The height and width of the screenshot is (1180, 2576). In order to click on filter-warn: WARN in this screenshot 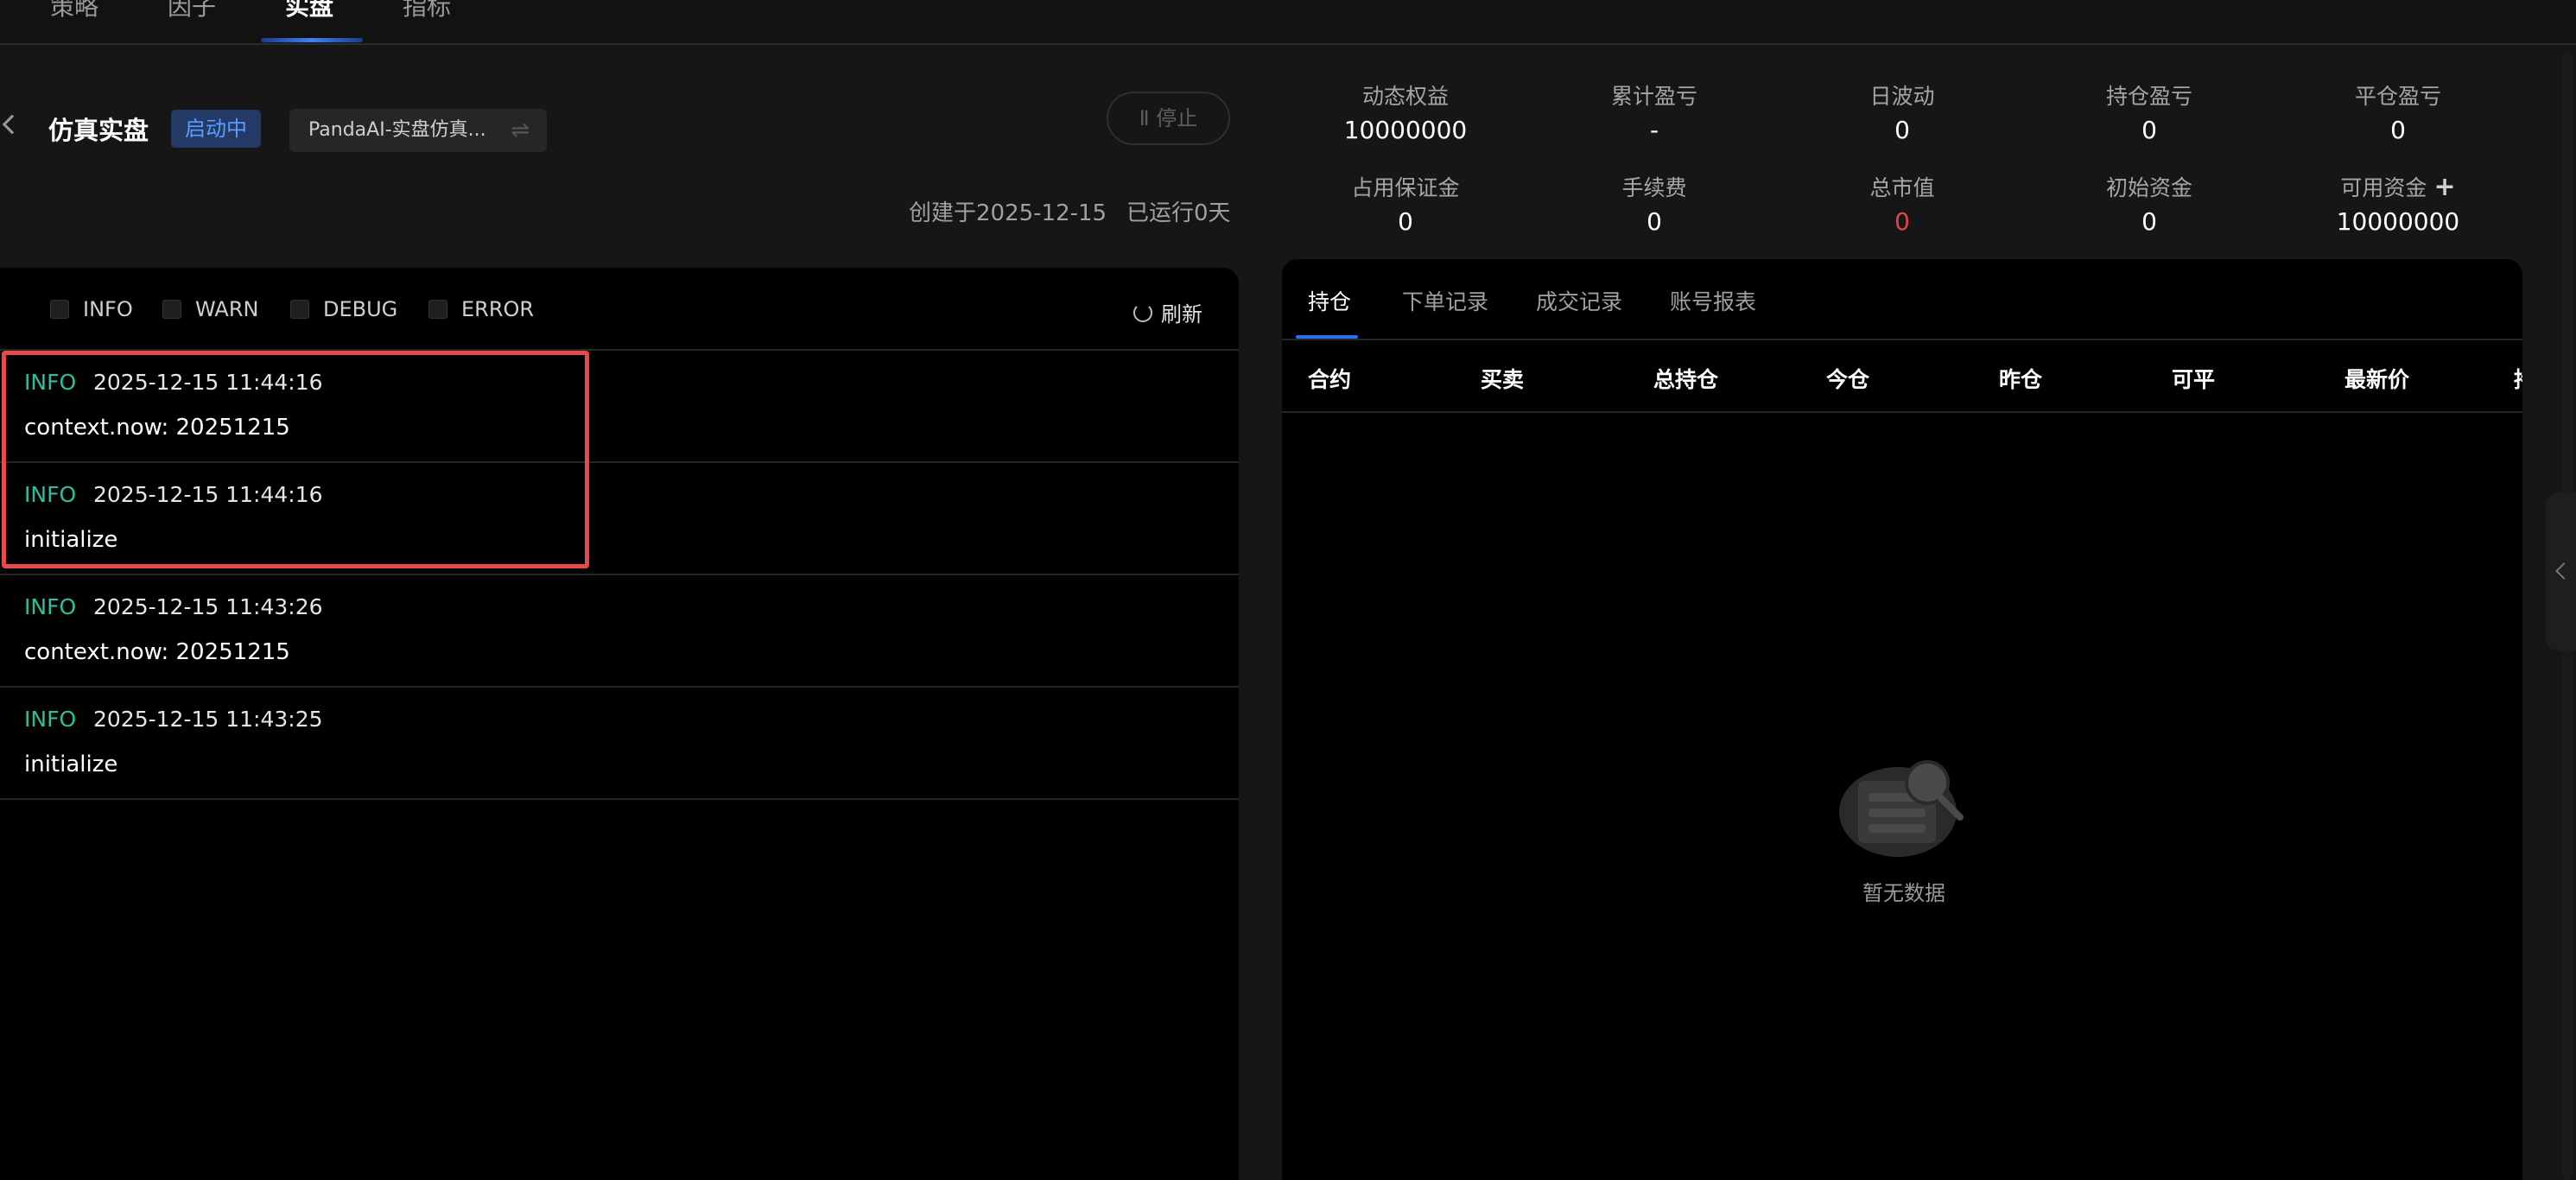, I will do `click(210, 309)`.